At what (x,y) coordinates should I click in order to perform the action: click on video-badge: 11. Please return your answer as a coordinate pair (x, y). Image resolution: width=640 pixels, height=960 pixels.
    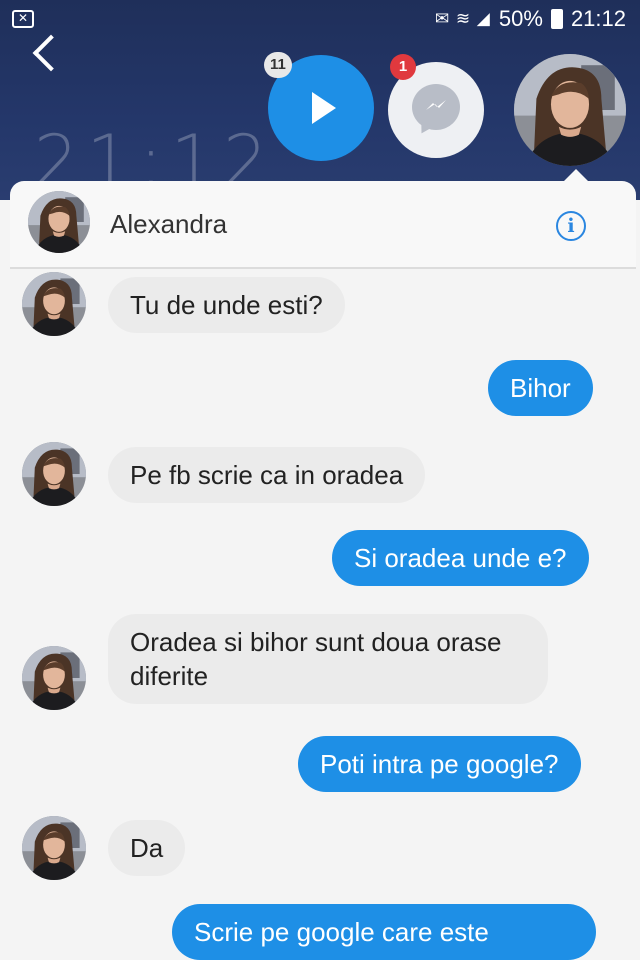
    Looking at the image, I should click on (278, 65).